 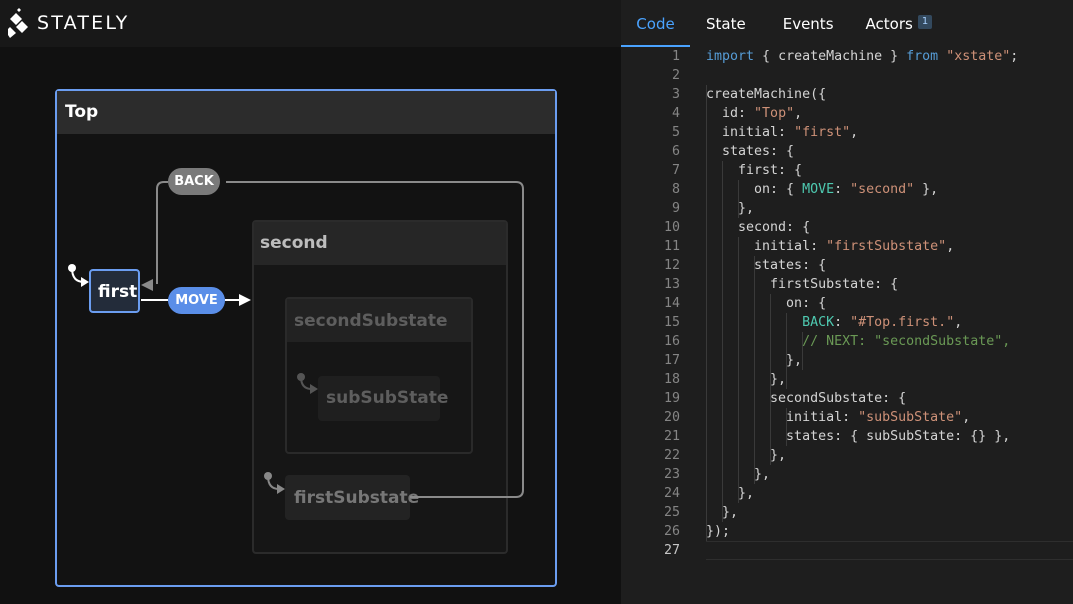 What do you see at coordinates (818, 189) in the screenshot?
I see `code-token: MOVE` at bounding box center [818, 189].